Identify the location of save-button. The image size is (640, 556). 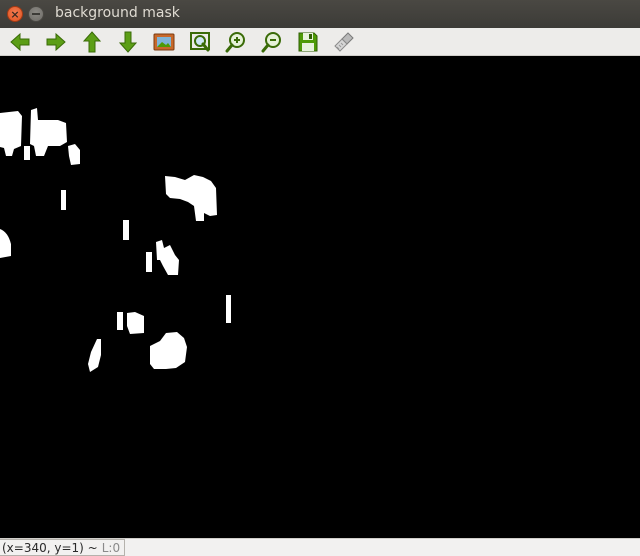
(308, 42).